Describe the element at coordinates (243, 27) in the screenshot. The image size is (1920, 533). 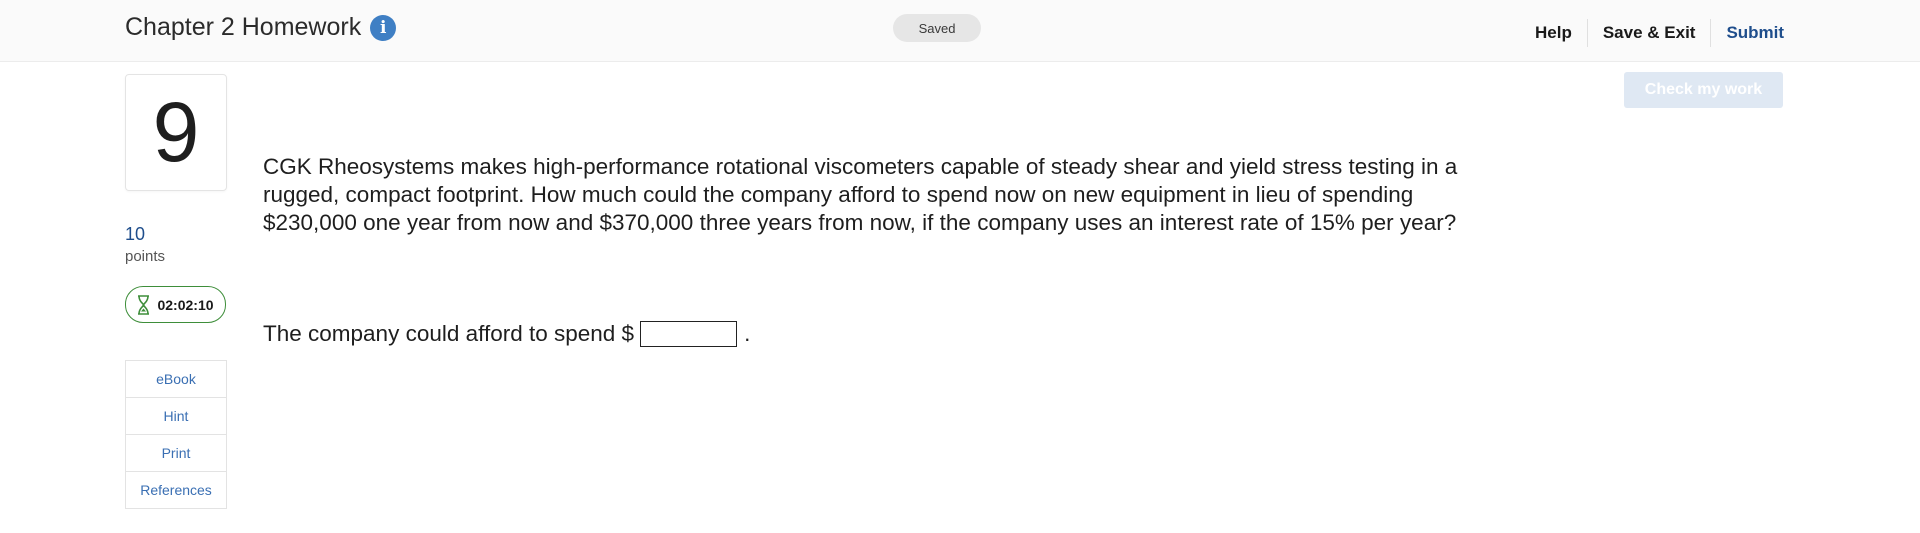
I see `assignment-title: Chapter 2 Homework` at that location.